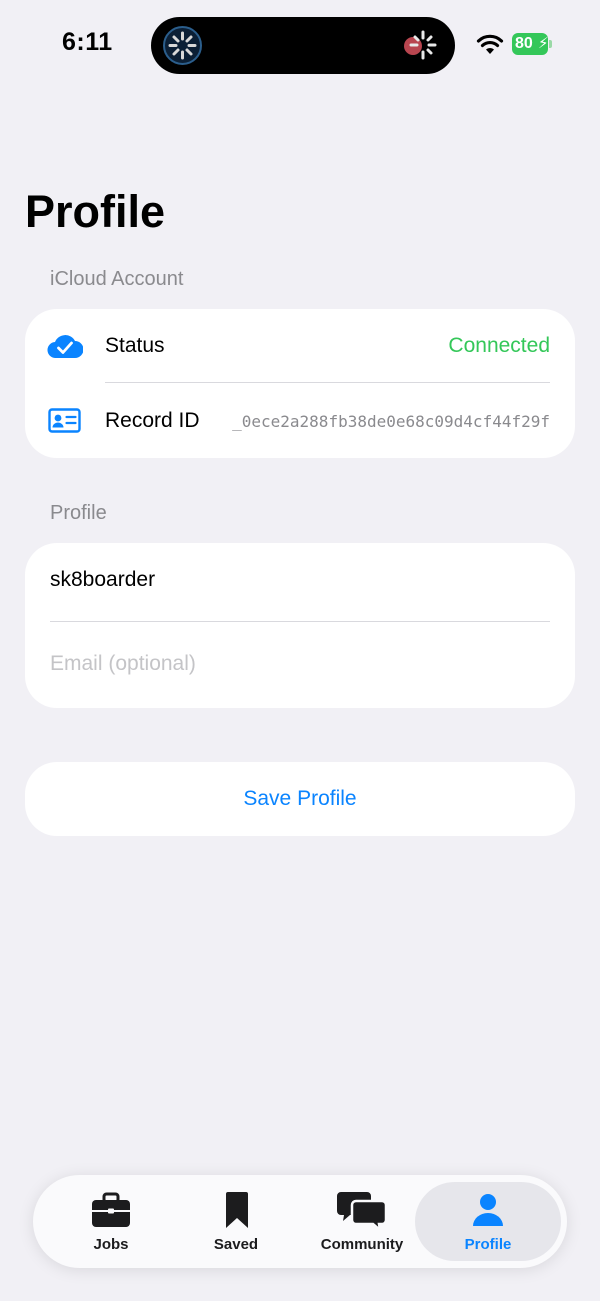  Describe the element at coordinates (362, 1212) in the screenshot. I see `chat-bubbles-icon` at that location.